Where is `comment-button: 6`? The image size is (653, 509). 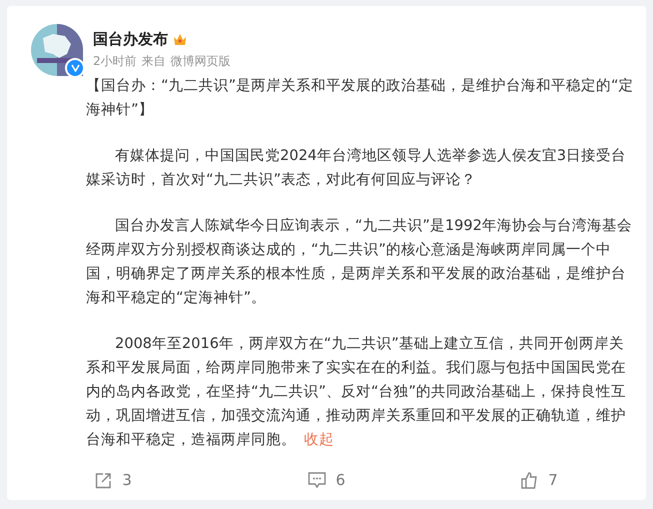
comment-button: 6 is located at coordinates (326, 480).